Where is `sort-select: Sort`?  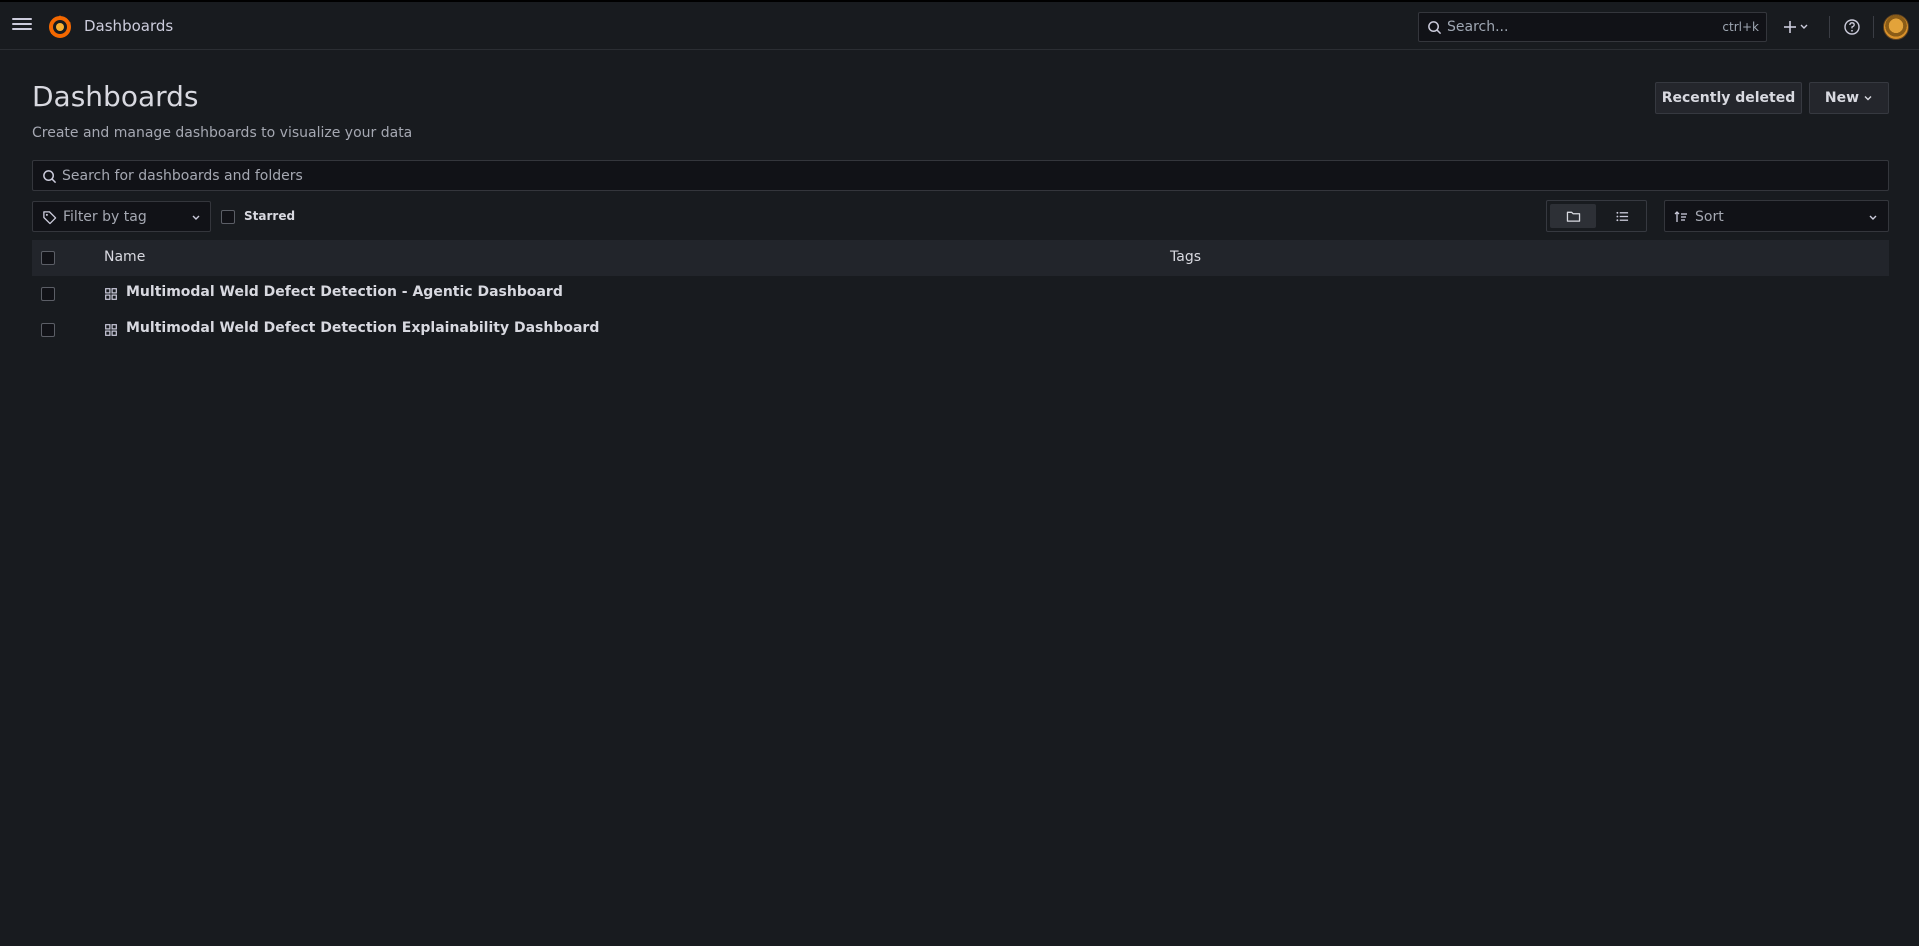
sort-select: Sort is located at coordinates (1776, 216).